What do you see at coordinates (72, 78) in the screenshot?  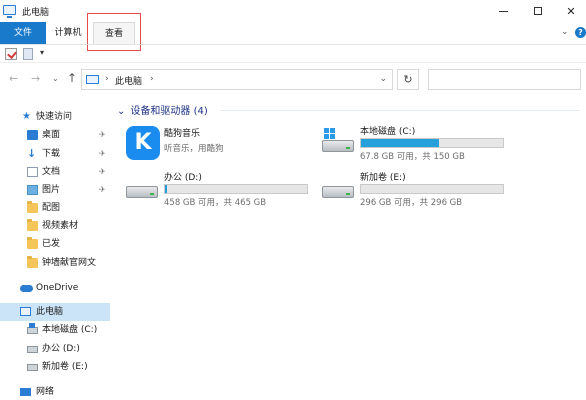 I see `up-arrow-icon: ↑` at bounding box center [72, 78].